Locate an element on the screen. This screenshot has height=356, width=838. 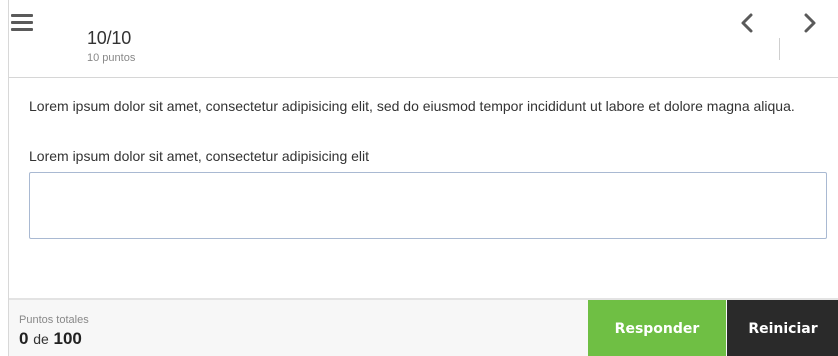
score-separator: de is located at coordinates (41, 339).